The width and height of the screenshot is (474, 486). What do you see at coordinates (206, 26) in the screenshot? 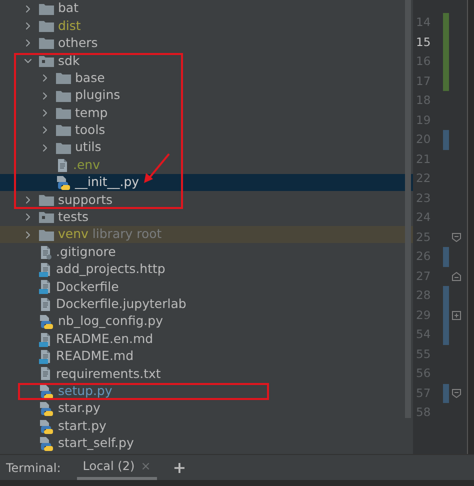
I see `tree-row: dist` at bounding box center [206, 26].